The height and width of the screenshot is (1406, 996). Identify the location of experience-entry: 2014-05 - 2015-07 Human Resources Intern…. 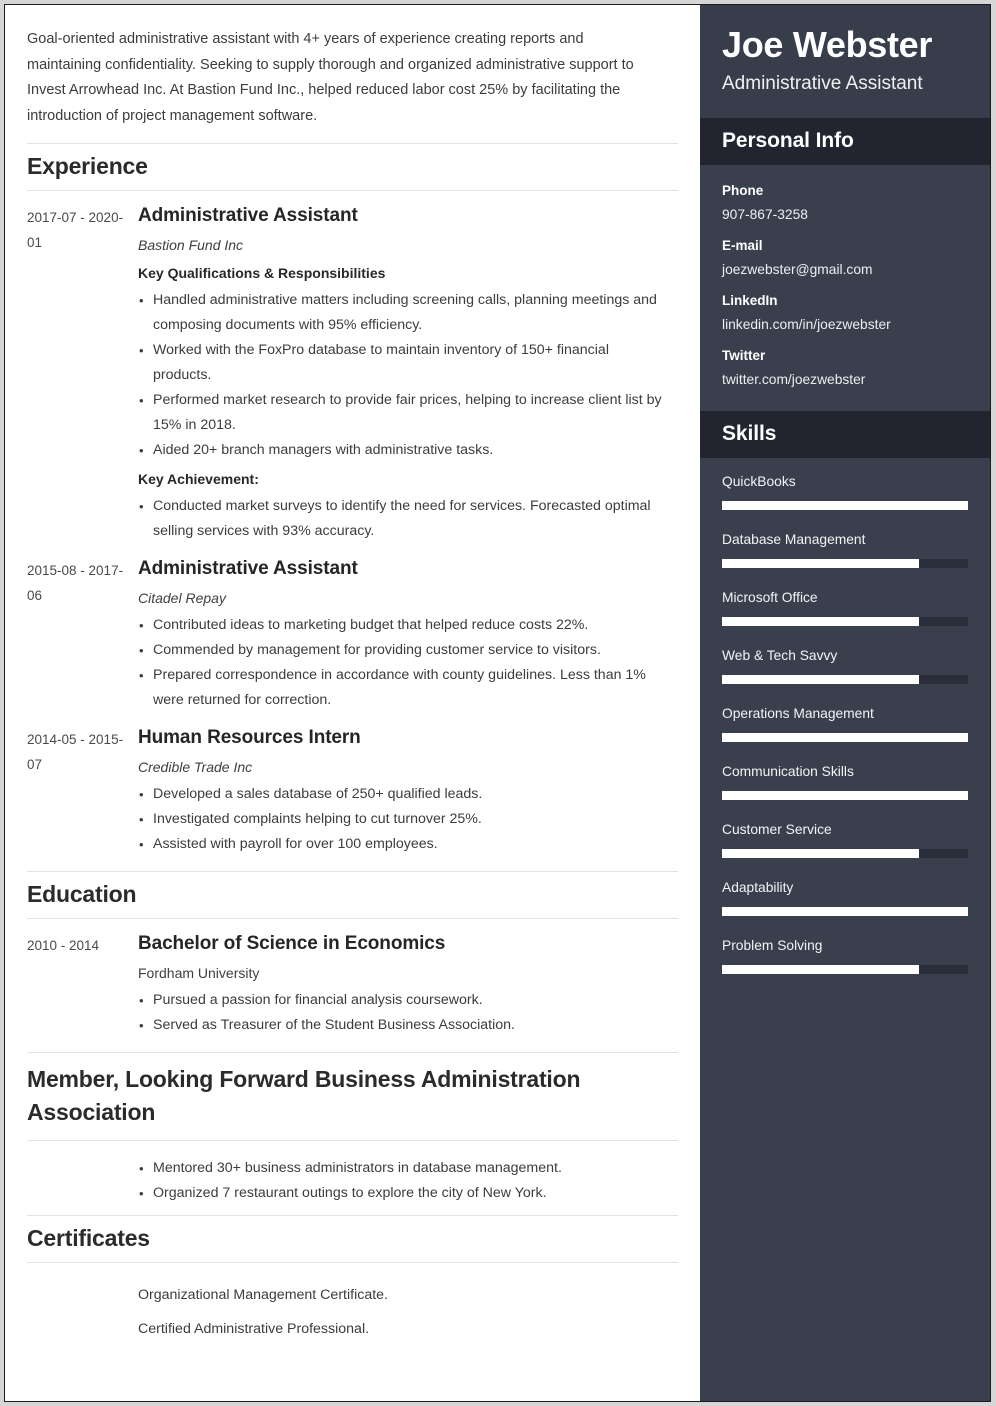
(352, 785).